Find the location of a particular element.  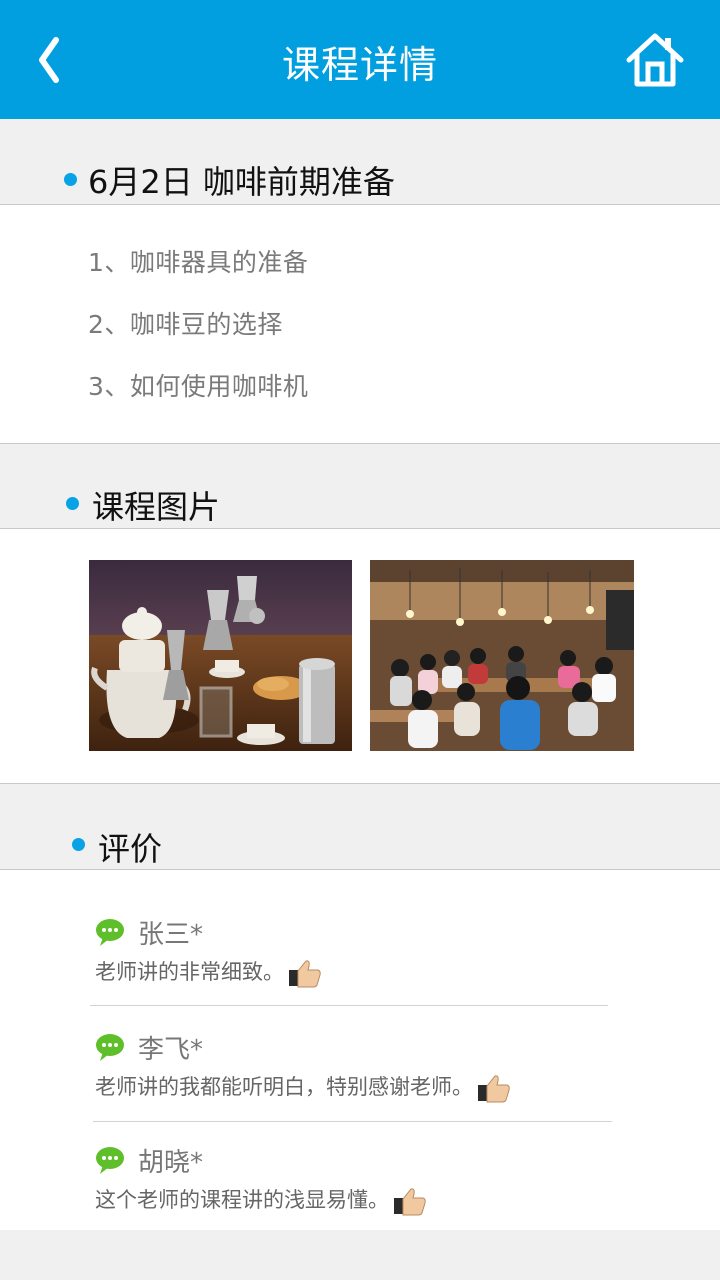

reviews-heading: 评价 is located at coordinates (130, 849).